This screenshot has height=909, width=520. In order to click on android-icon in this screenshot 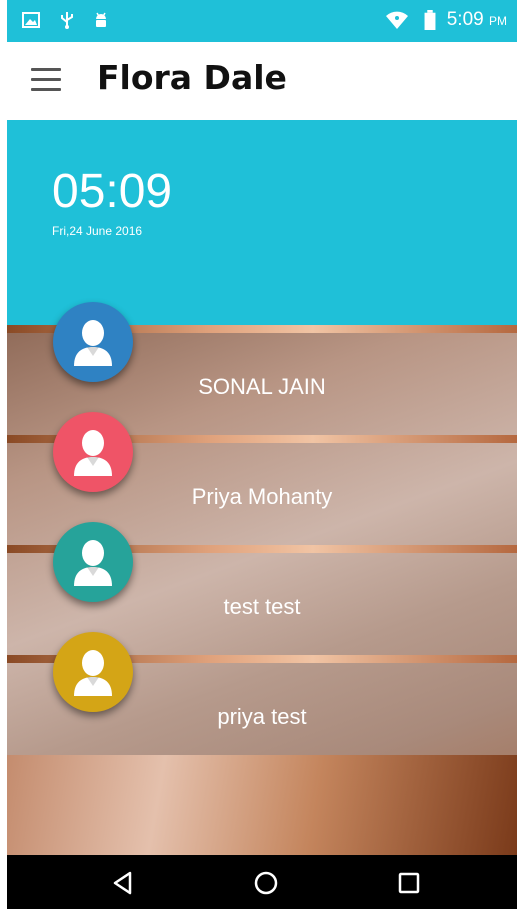, I will do `click(101, 19)`.